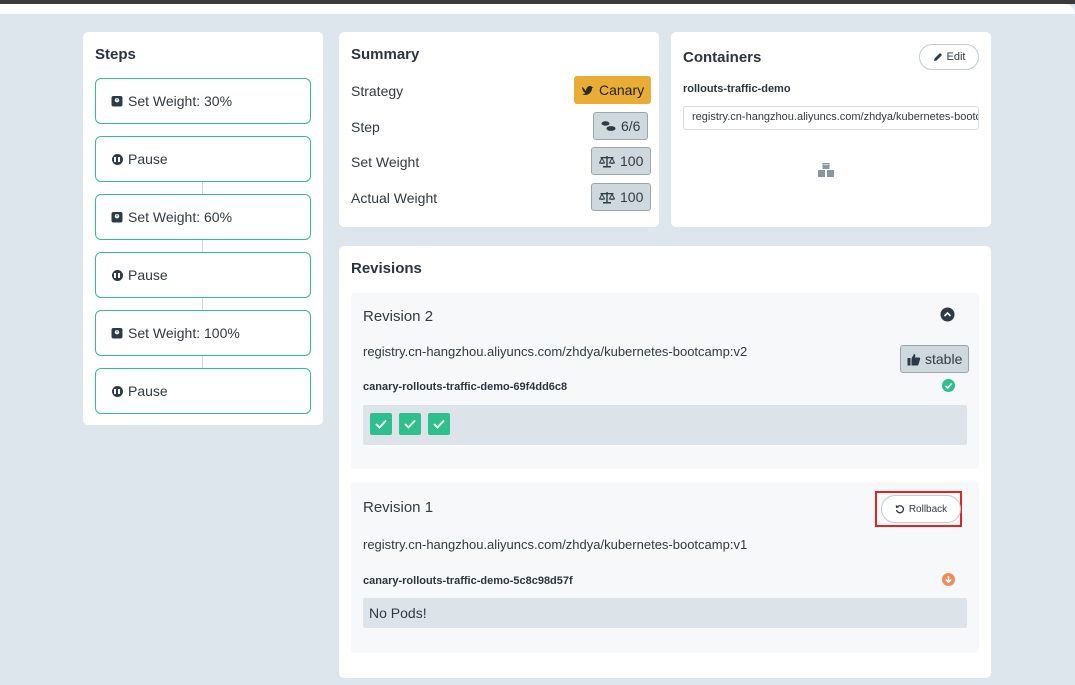 This screenshot has height=685, width=1075. I want to click on set-weight-badge: 100, so click(621, 161).